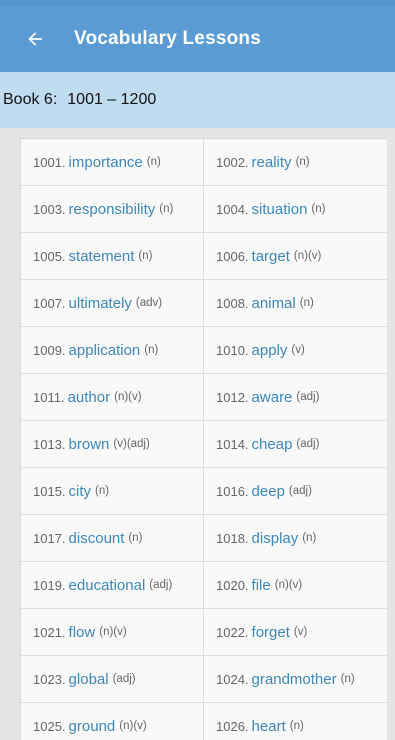 Image resolution: width=395 pixels, height=740 pixels. What do you see at coordinates (261, 585) in the screenshot?
I see `word-text: file` at bounding box center [261, 585].